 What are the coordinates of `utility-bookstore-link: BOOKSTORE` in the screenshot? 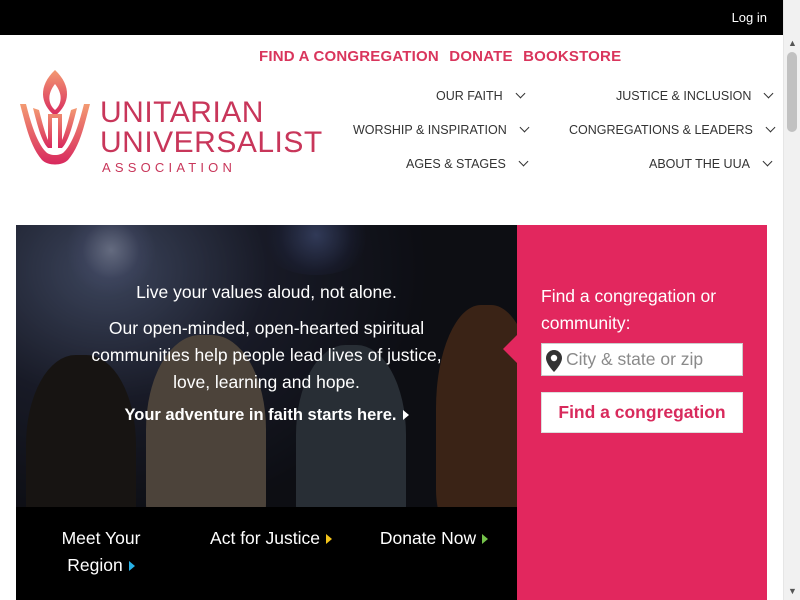 It's located at (572, 56).